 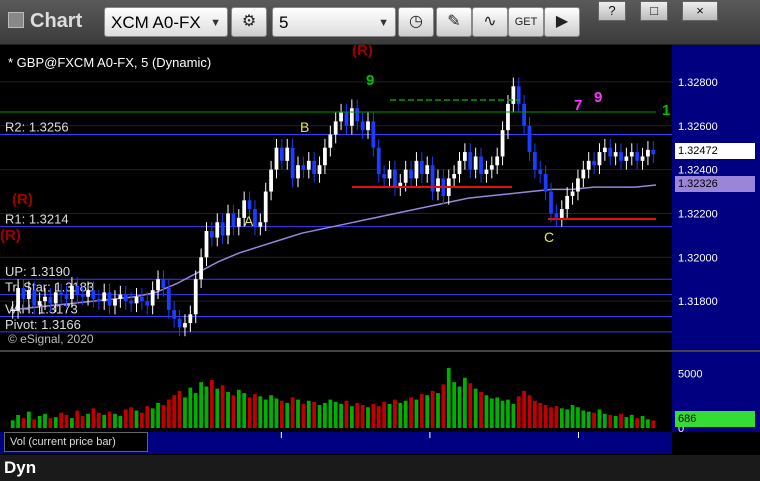 I want to click on close-icon: ×, so click(x=700, y=10).